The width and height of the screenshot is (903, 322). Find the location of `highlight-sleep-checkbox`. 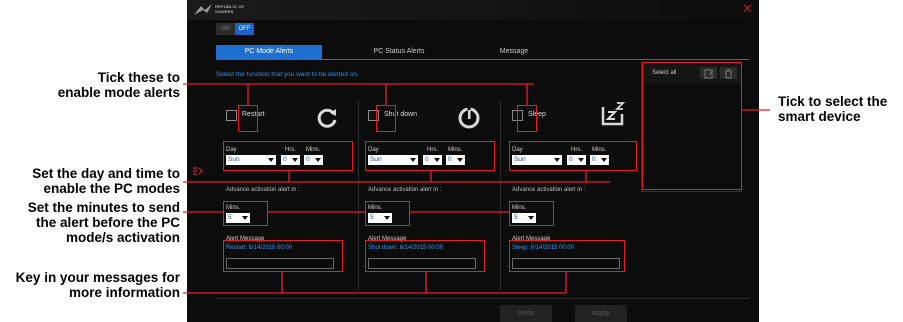

highlight-sleep-checkbox is located at coordinates (527, 118).